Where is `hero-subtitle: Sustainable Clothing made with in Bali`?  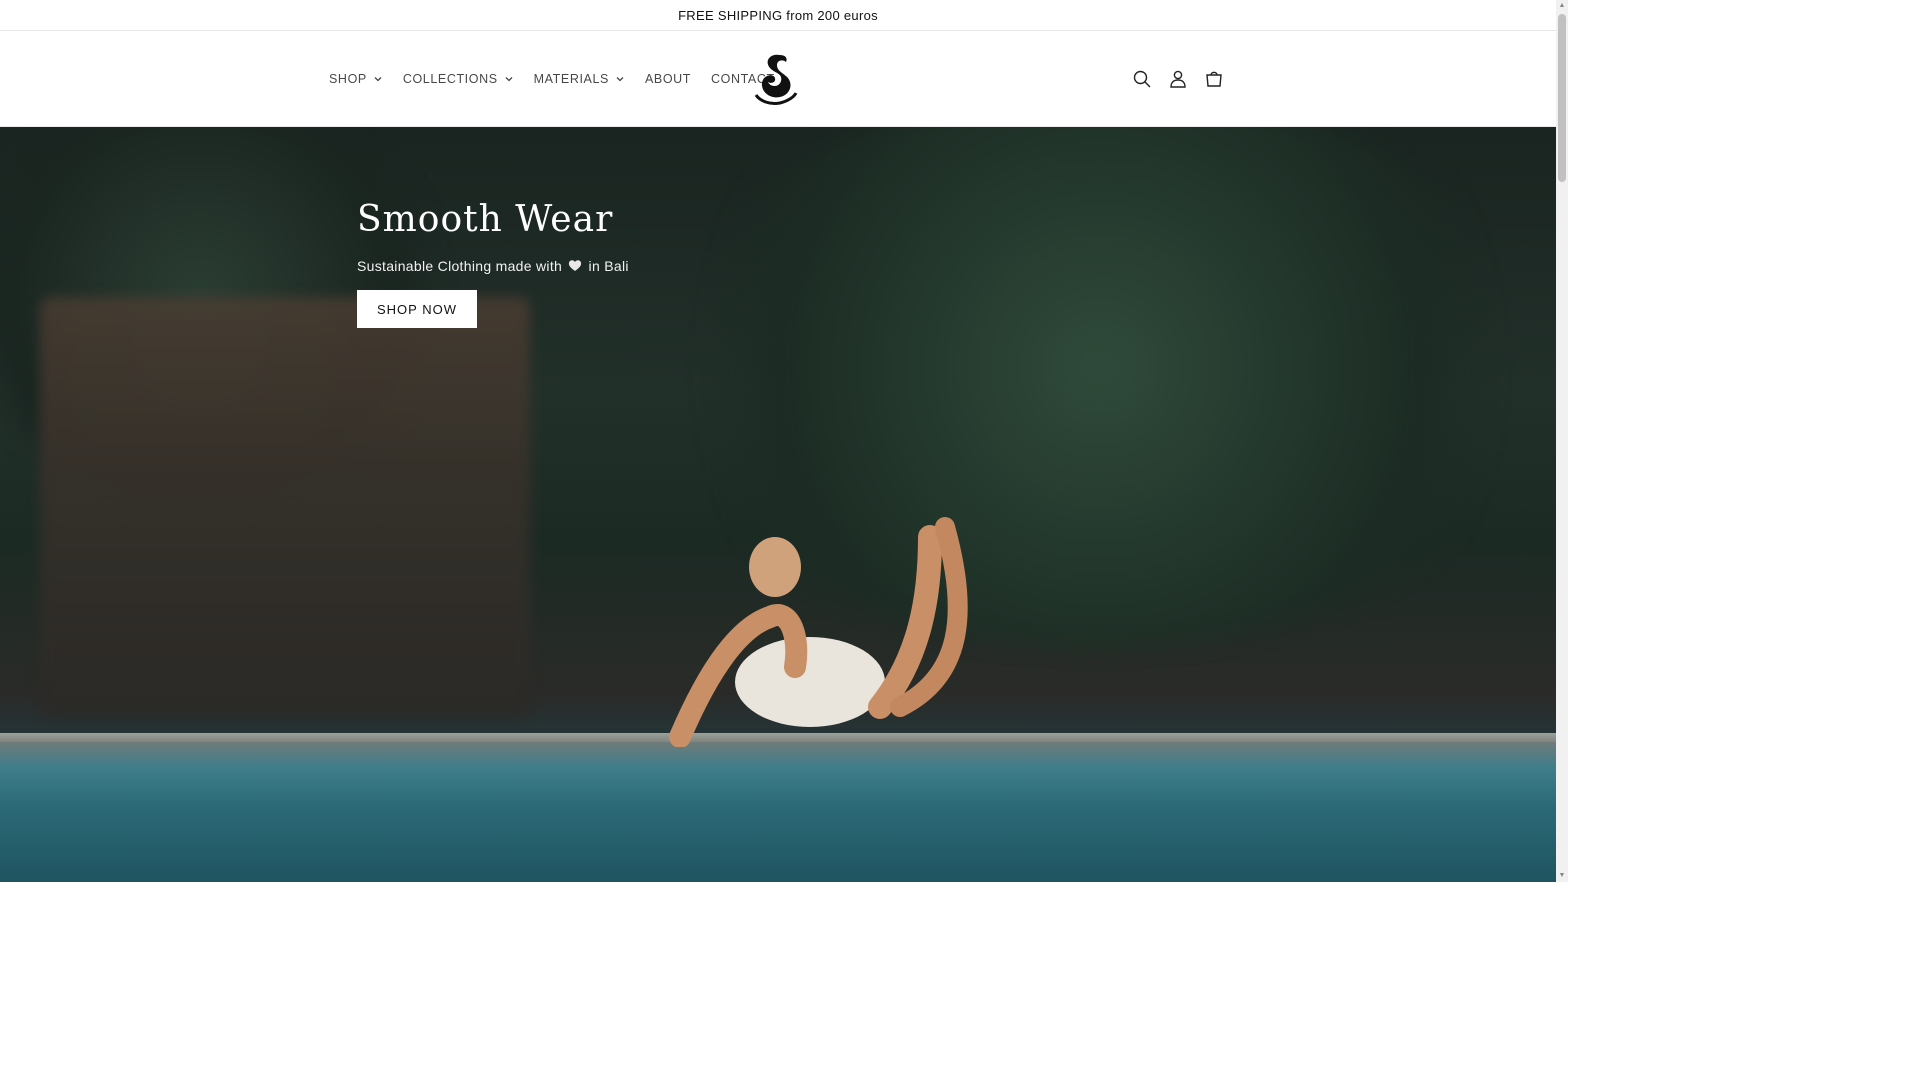 hero-subtitle: Sustainable Clothing made with in Bali is located at coordinates (493, 266).